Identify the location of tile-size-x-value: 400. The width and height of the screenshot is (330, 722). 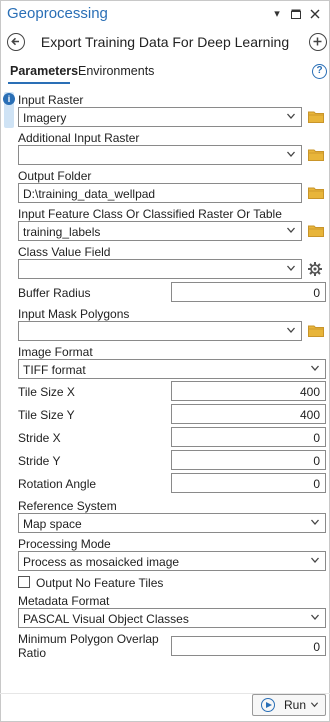
(309, 392).